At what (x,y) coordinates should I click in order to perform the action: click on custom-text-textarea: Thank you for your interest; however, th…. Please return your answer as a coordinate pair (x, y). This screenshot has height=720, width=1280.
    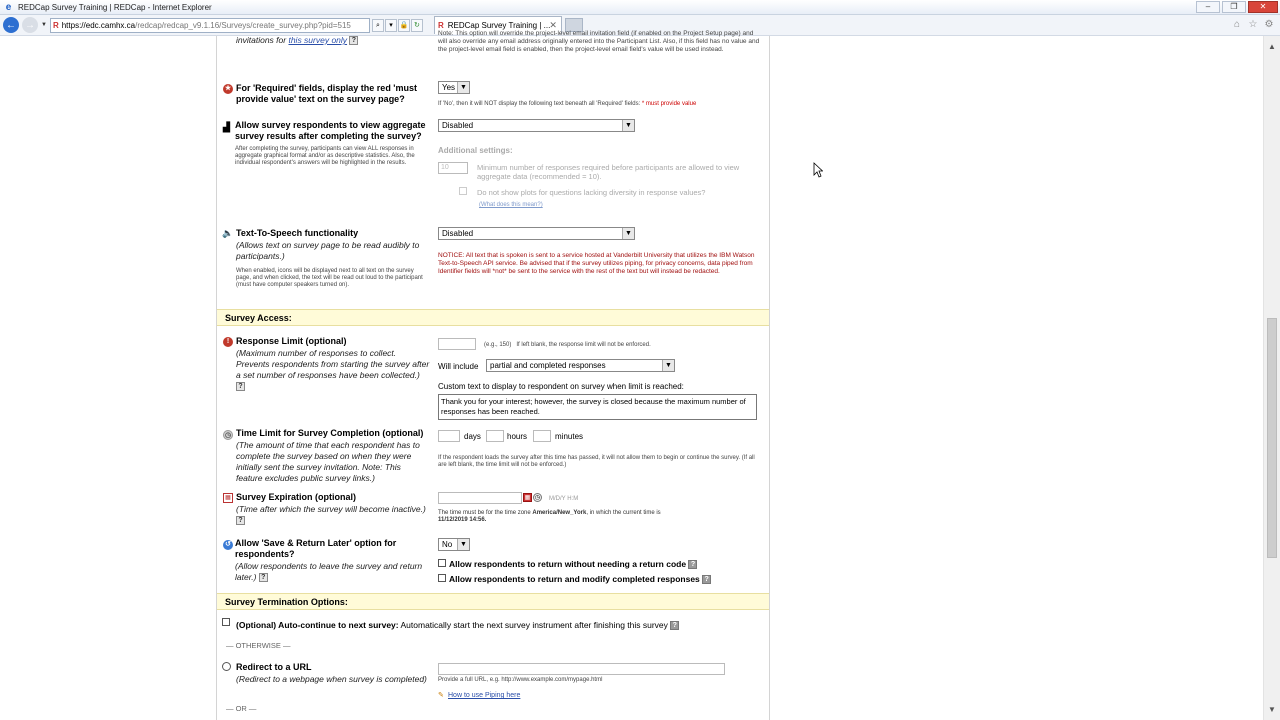
    Looking at the image, I should click on (597, 407).